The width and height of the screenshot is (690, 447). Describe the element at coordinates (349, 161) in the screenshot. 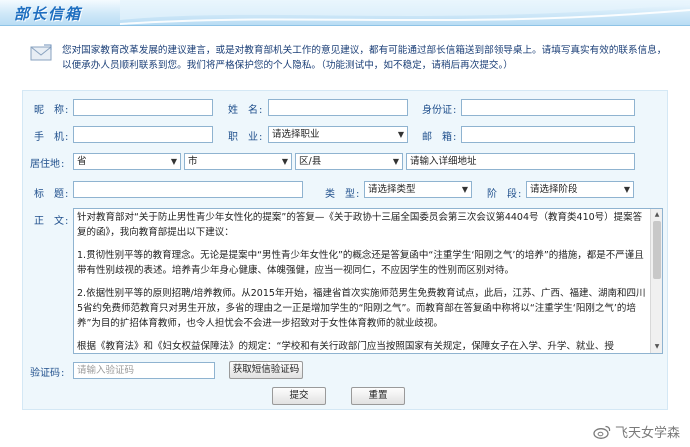

I see `district-select: 区/县 ▼` at that location.